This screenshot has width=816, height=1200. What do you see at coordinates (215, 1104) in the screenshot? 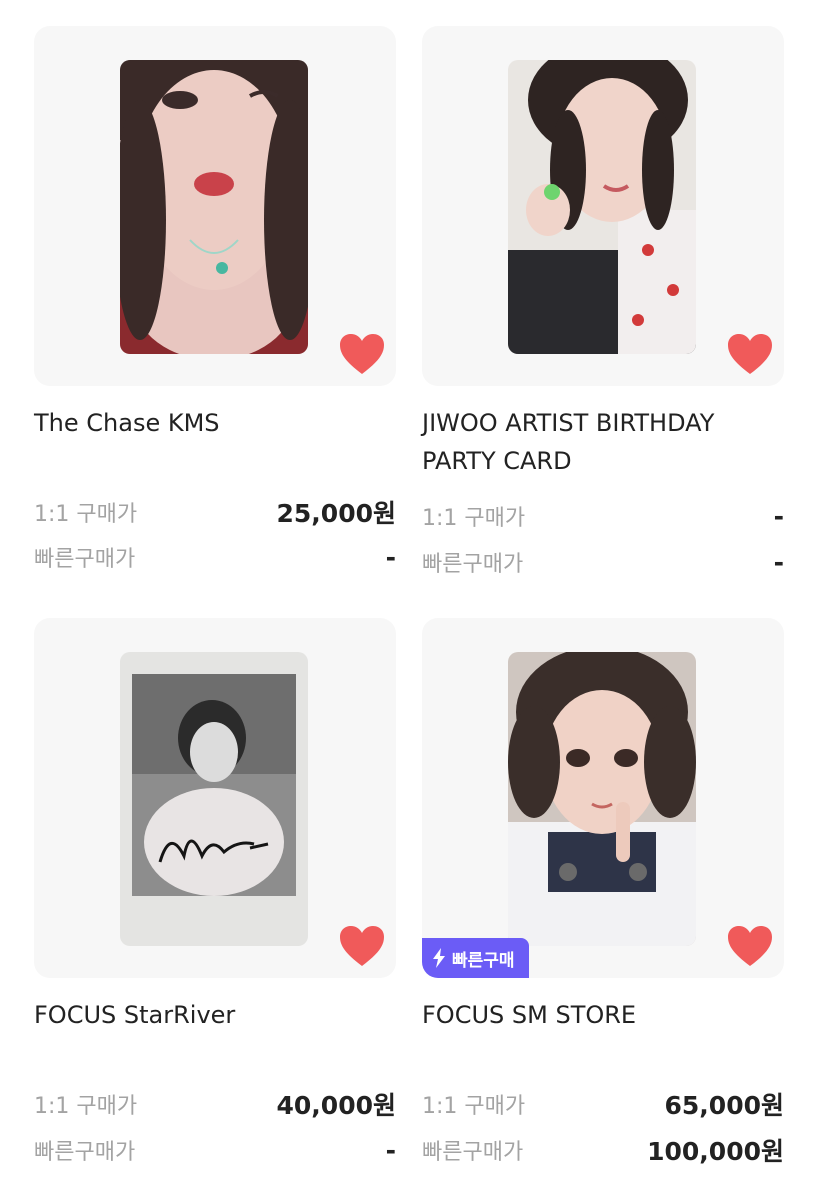
I see `price-row-1to1: 1:1 구매가 40,000원` at bounding box center [215, 1104].